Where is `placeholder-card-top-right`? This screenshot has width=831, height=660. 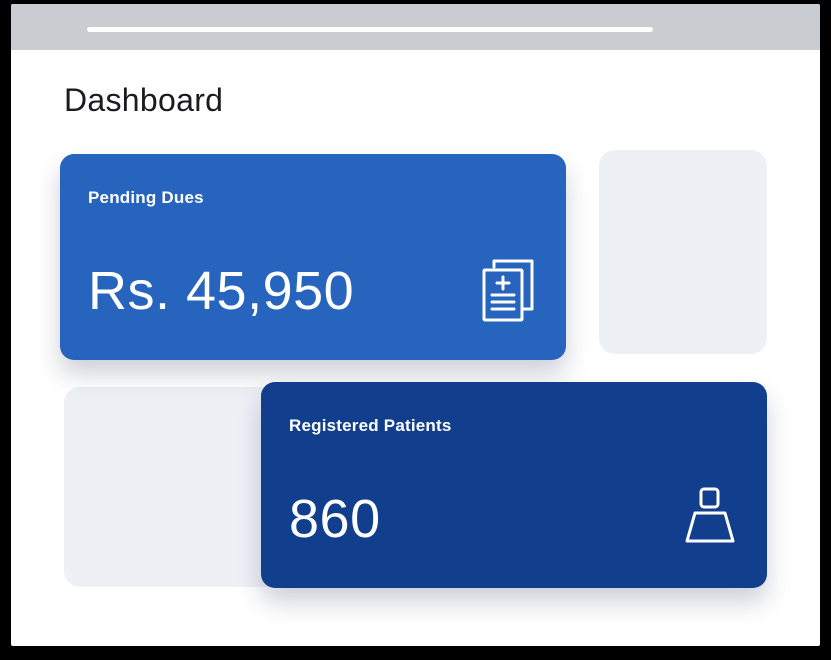 placeholder-card-top-right is located at coordinates (683, 252).